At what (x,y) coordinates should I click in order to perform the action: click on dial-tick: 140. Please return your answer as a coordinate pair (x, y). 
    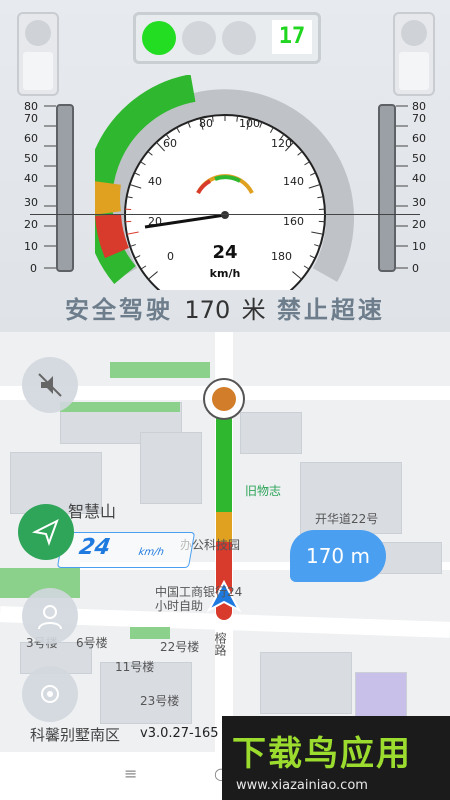
    Looking at the image, I should click on (293, 181).